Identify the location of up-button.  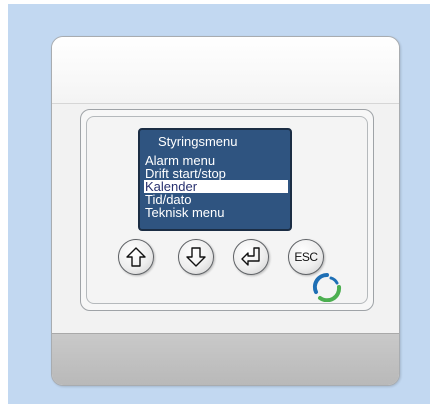
(136, 257).